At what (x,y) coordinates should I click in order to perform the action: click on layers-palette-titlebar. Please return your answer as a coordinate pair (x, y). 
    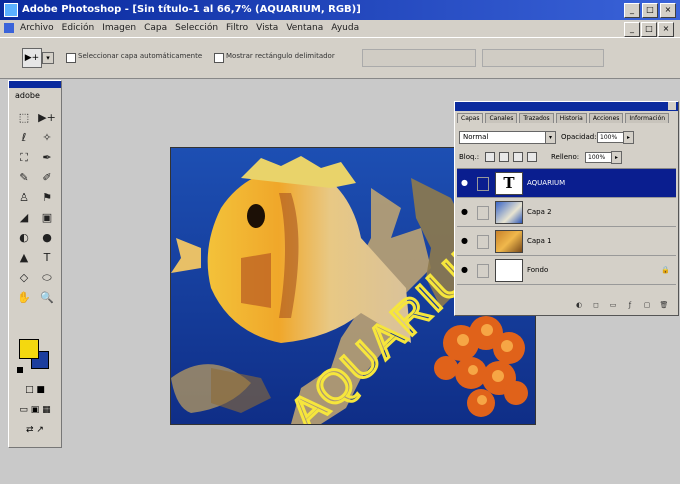
    Looking at the image, I should click on (566, 106).